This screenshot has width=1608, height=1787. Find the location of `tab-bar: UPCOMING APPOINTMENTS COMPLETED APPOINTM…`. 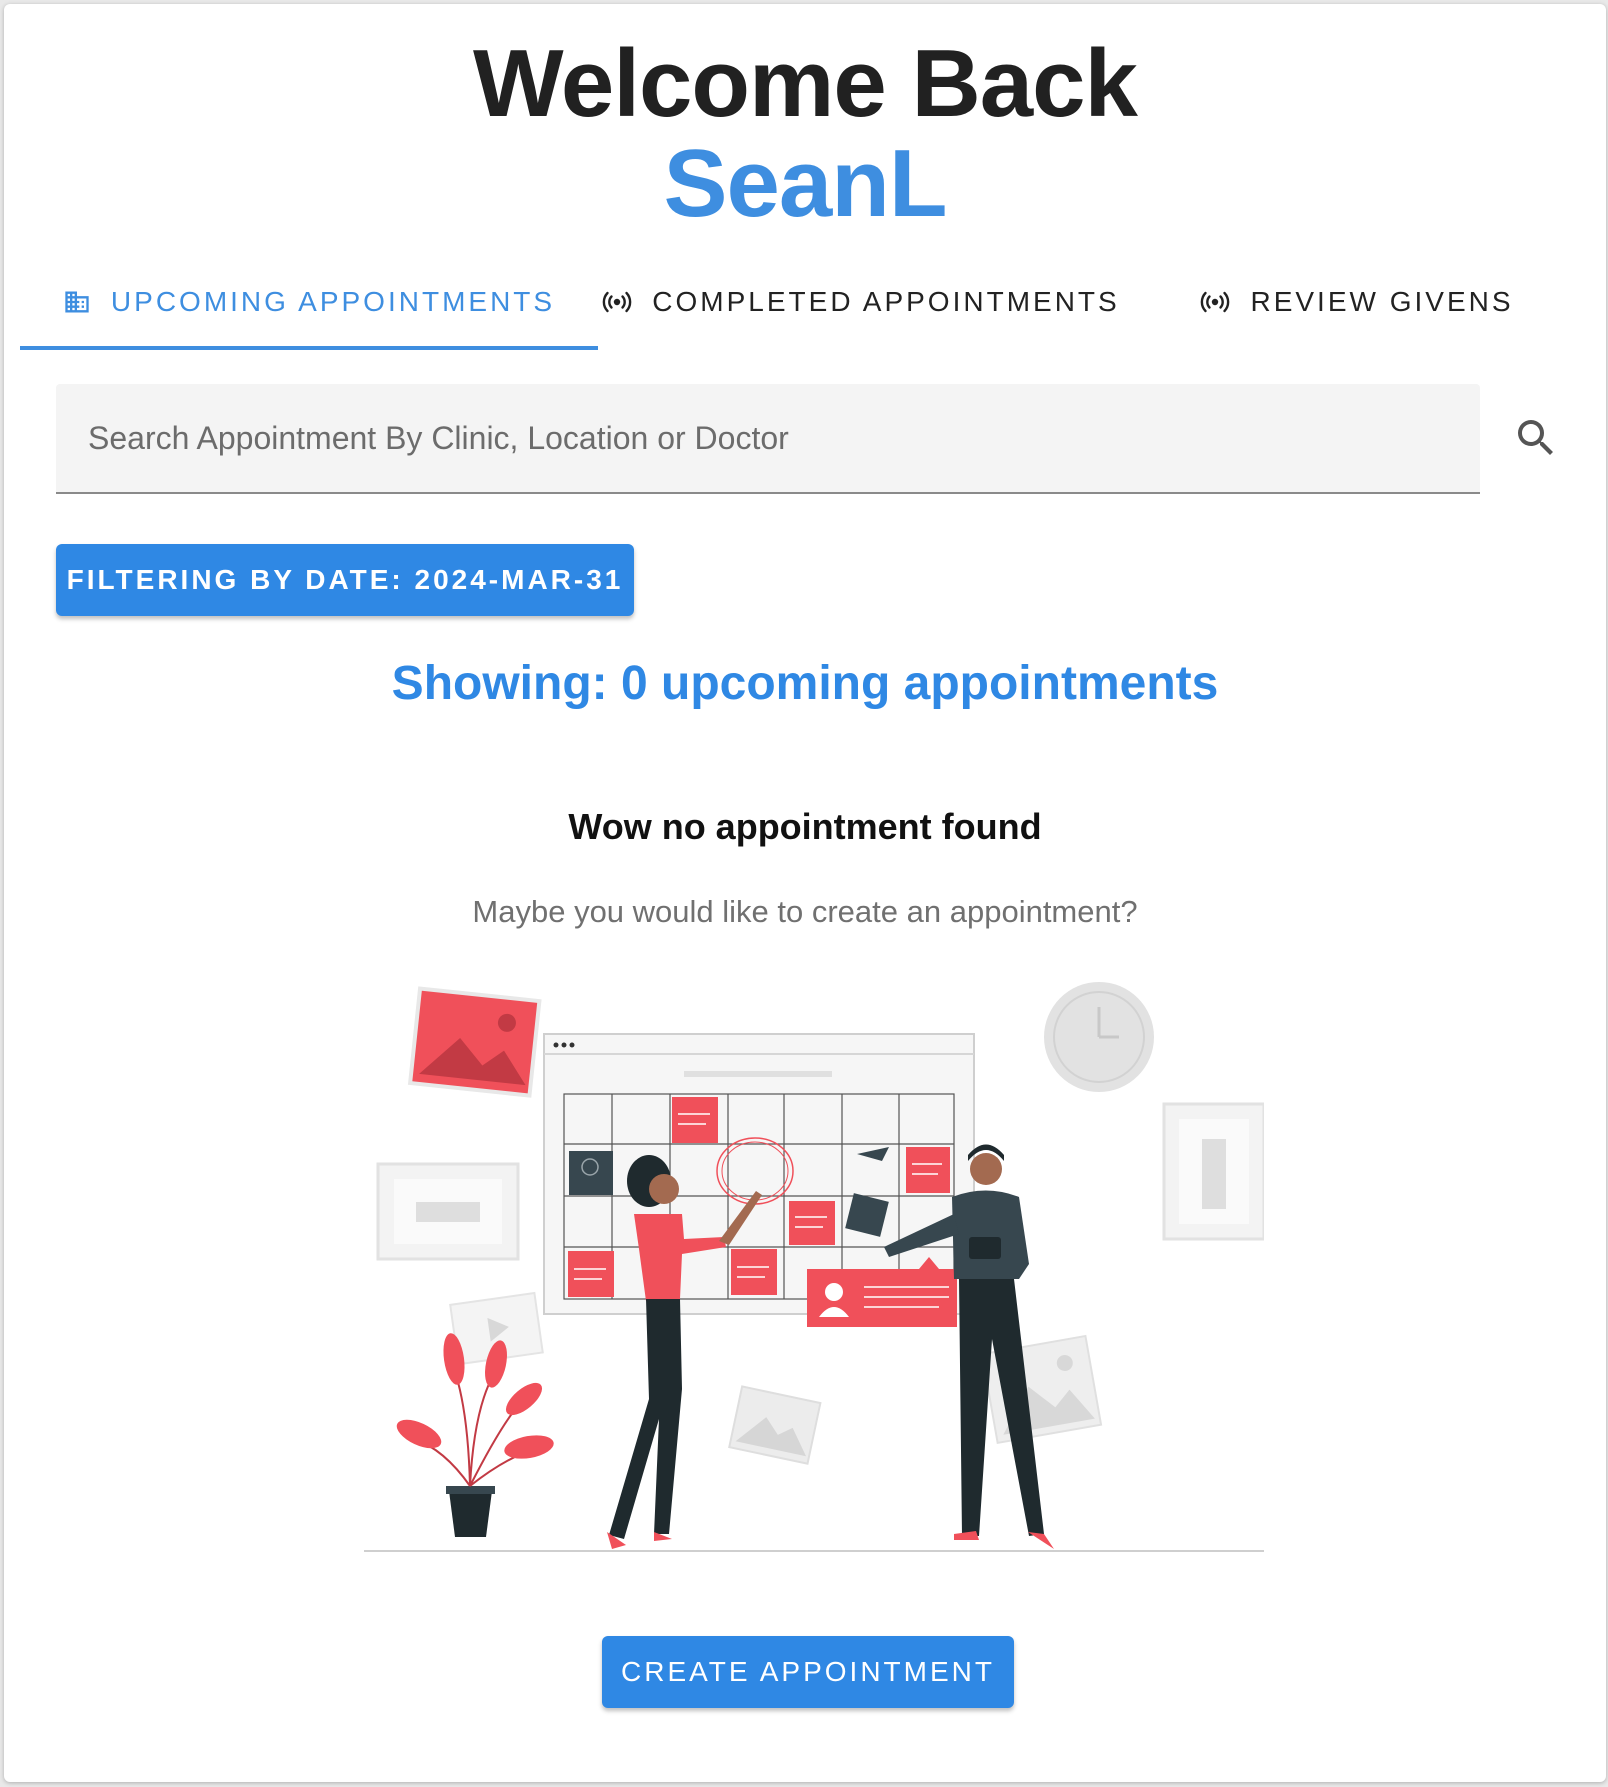

tab-bar: UPCOMING APPOINTMENTS COMPLETED APPOINTM… is located at coordinates (805, 302).